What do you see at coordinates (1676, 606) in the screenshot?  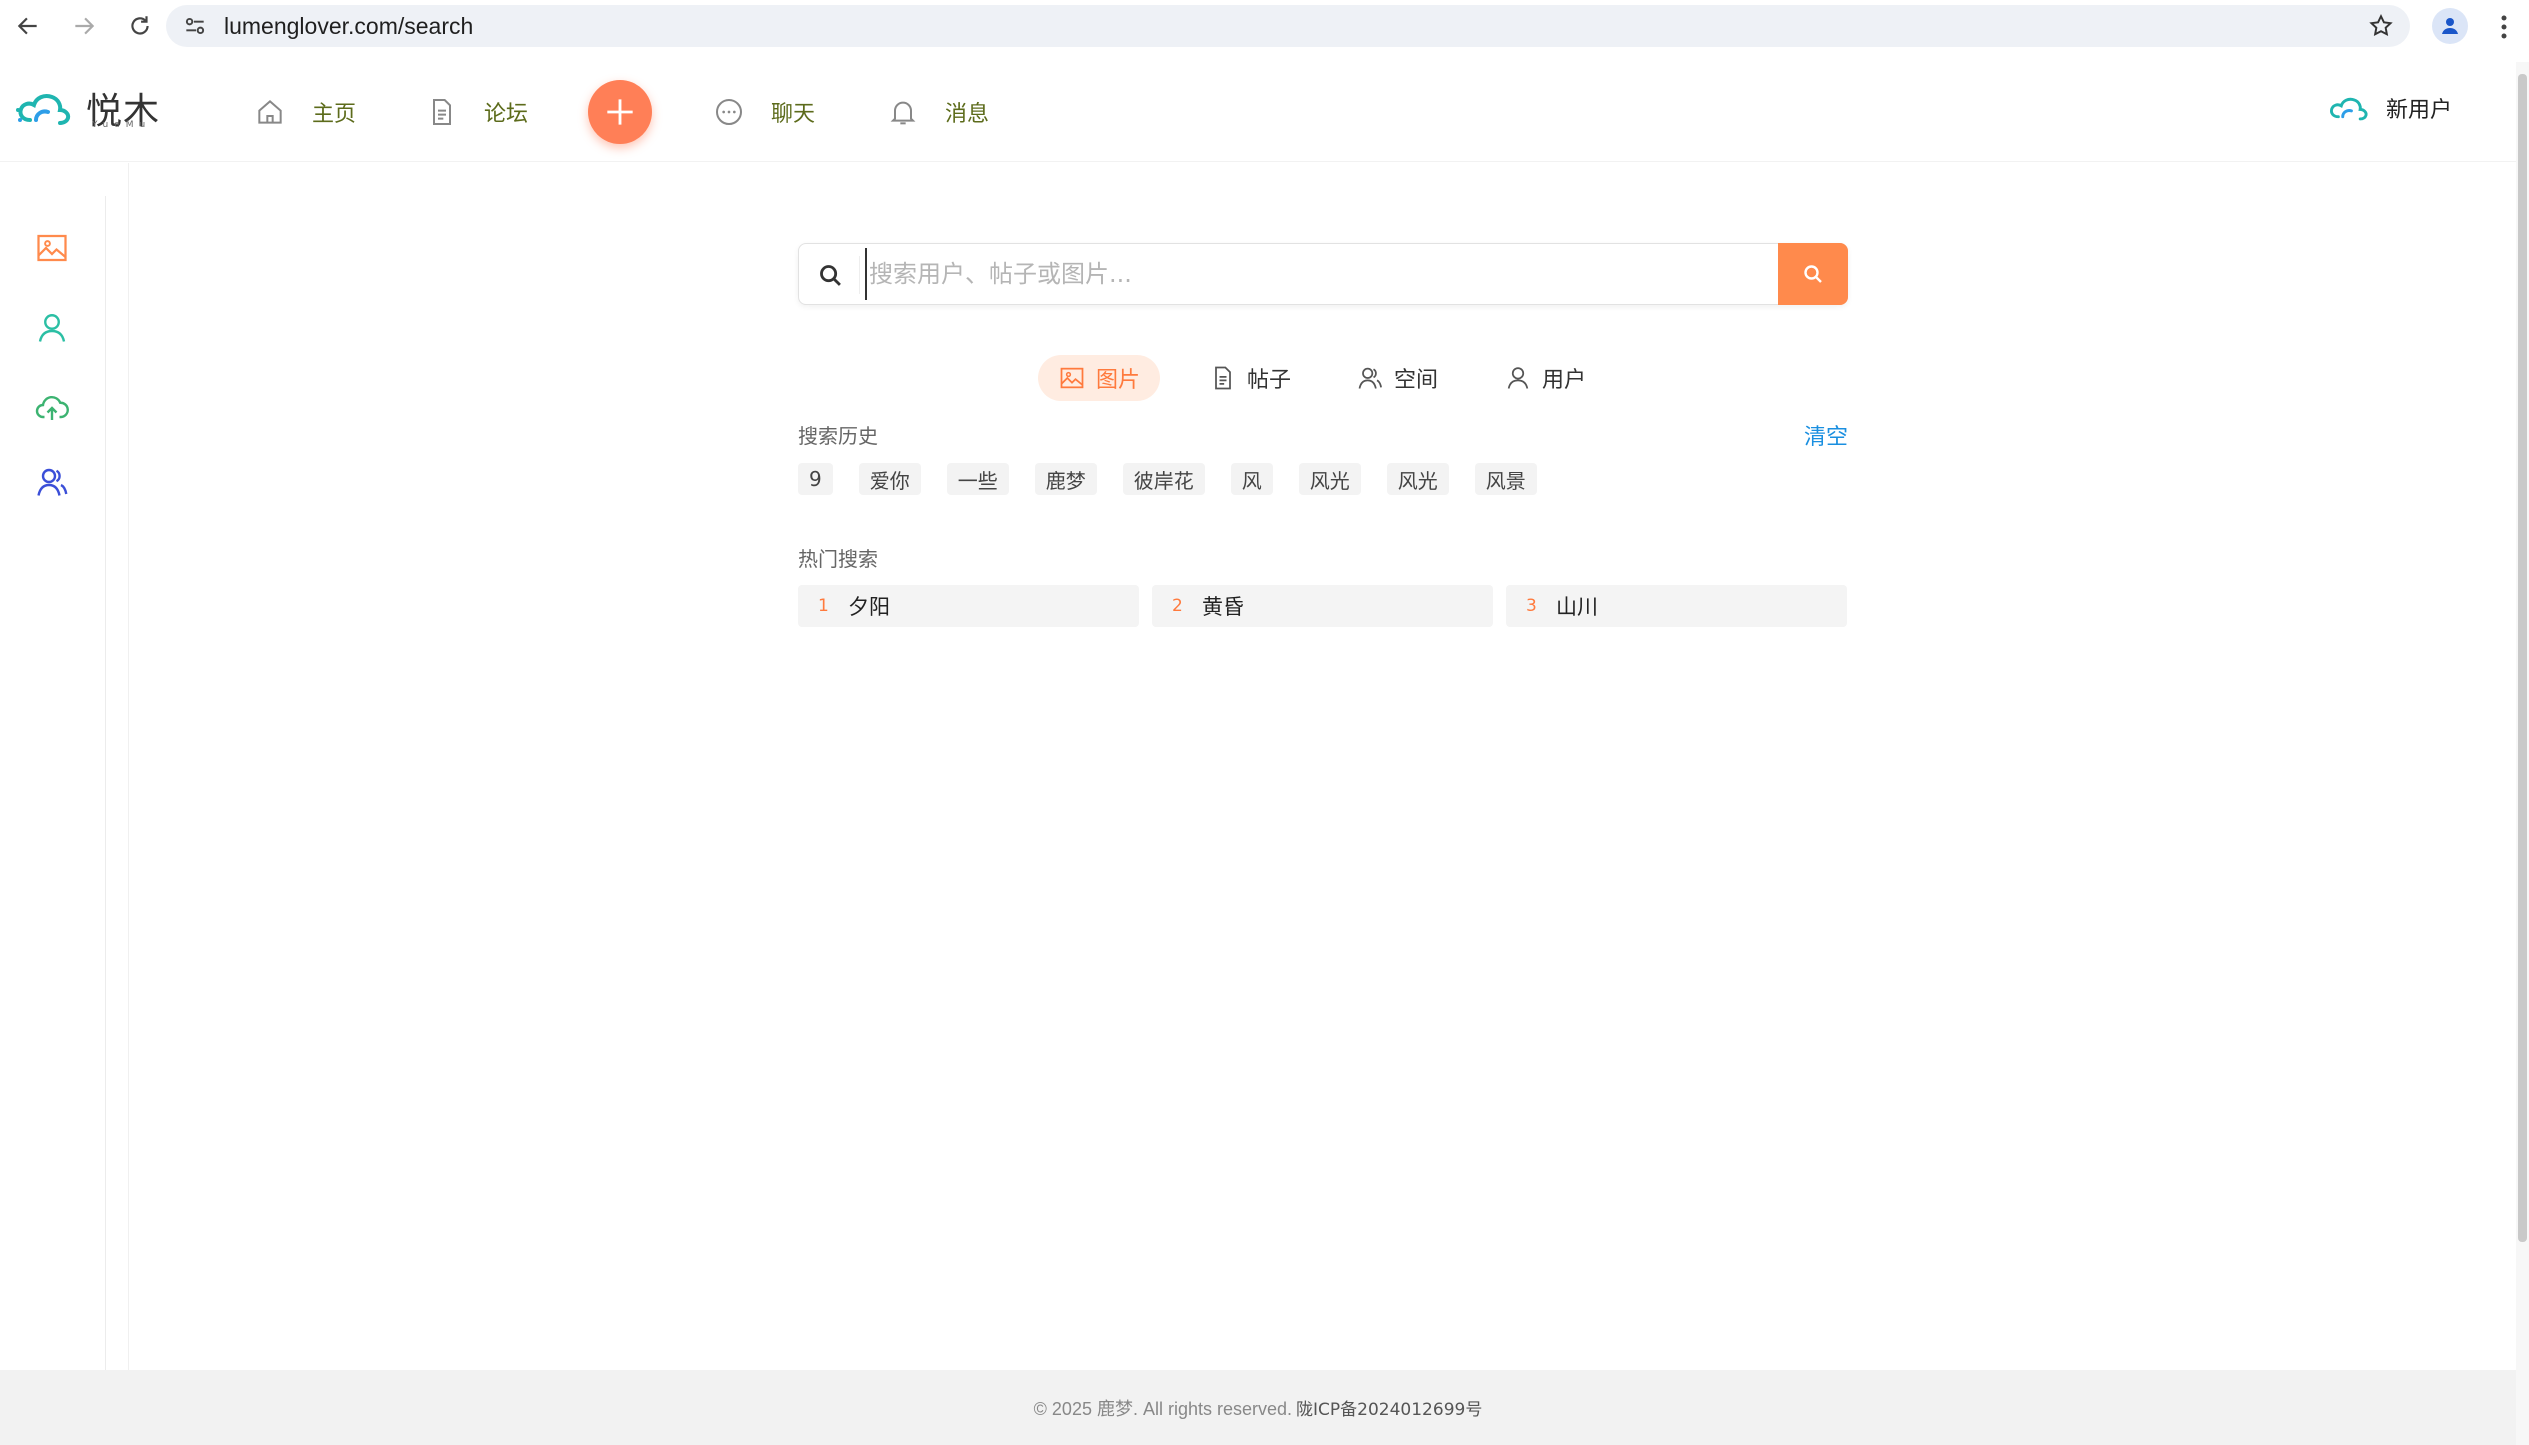 I see `hot-search-item: 3 山川` at bounding box center [1676, 606].